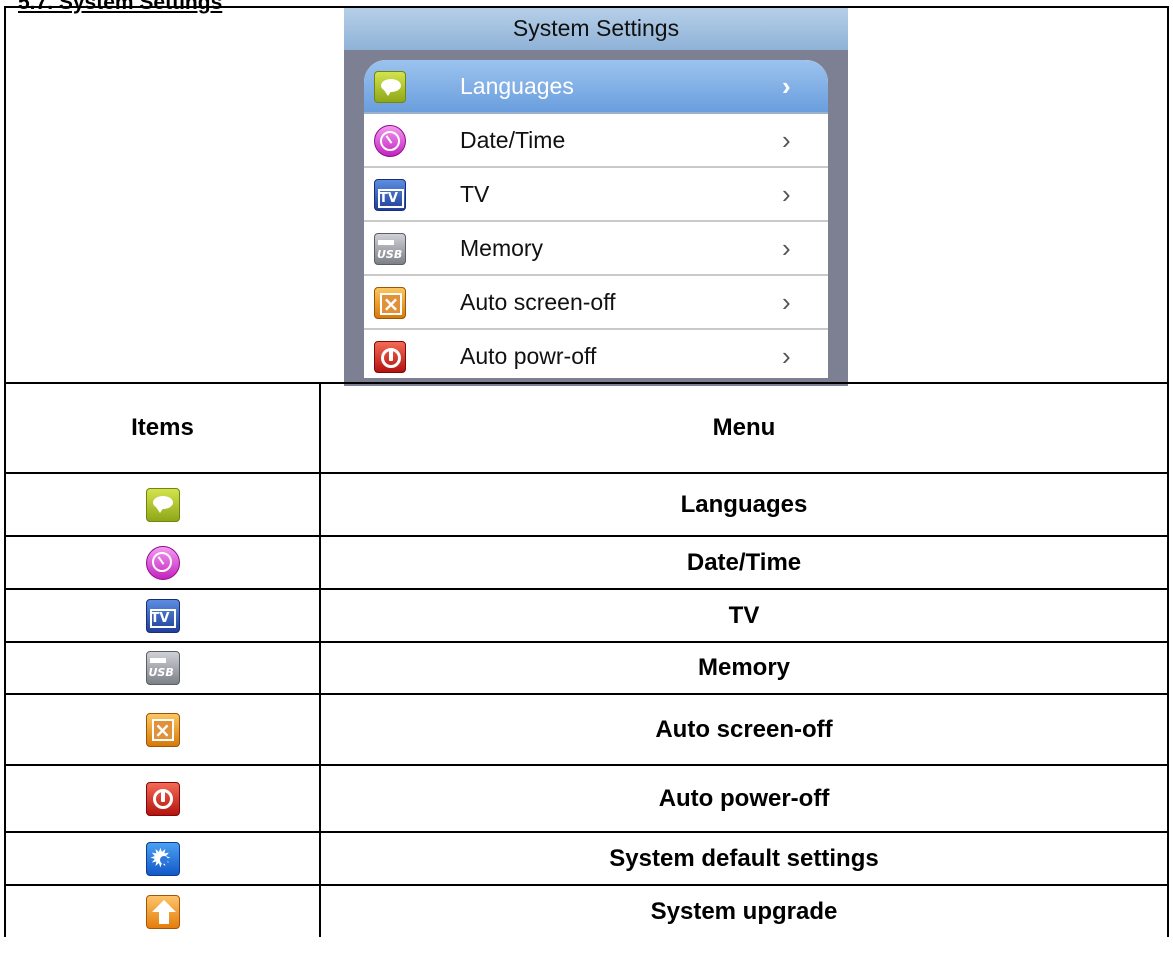 Image resolution: width=1173 pixels, height=953 pixels. I want to click on table-row: Auto screen-off, so click(586, 729).